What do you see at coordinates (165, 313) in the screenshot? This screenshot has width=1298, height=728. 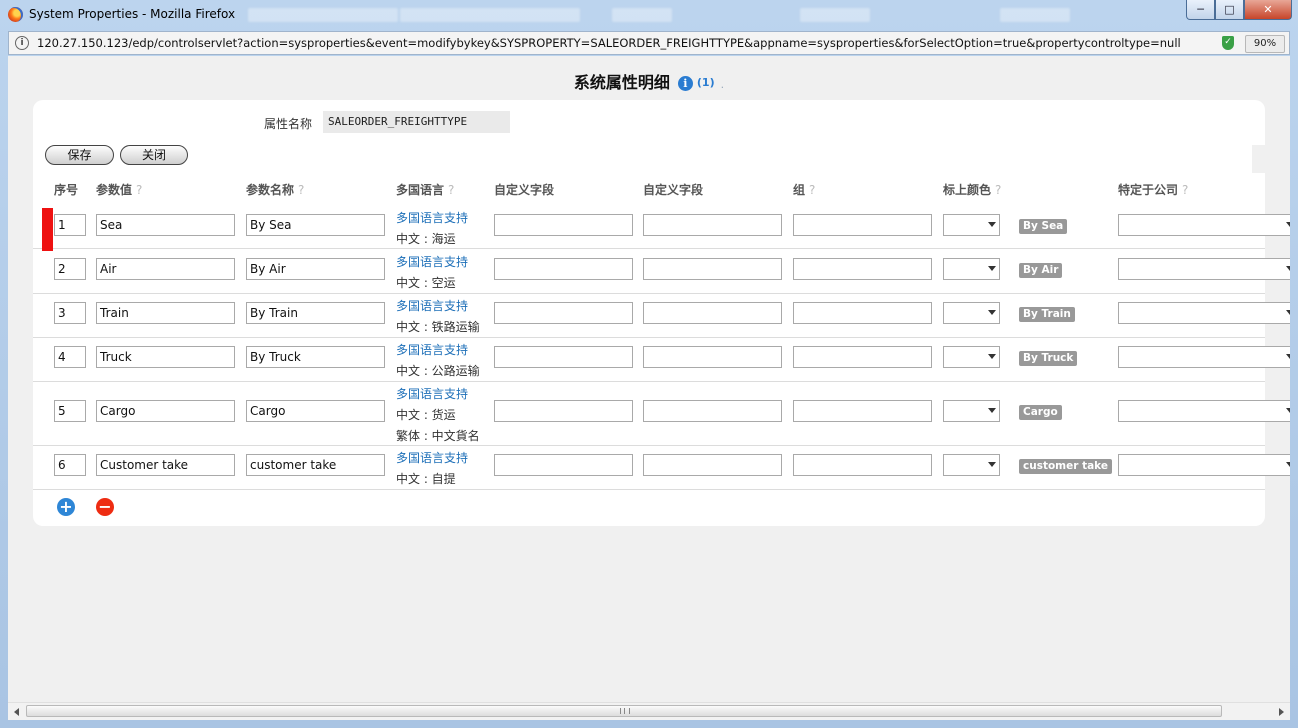 I see `param-value-input: Train` at bounding box center [165, 313].